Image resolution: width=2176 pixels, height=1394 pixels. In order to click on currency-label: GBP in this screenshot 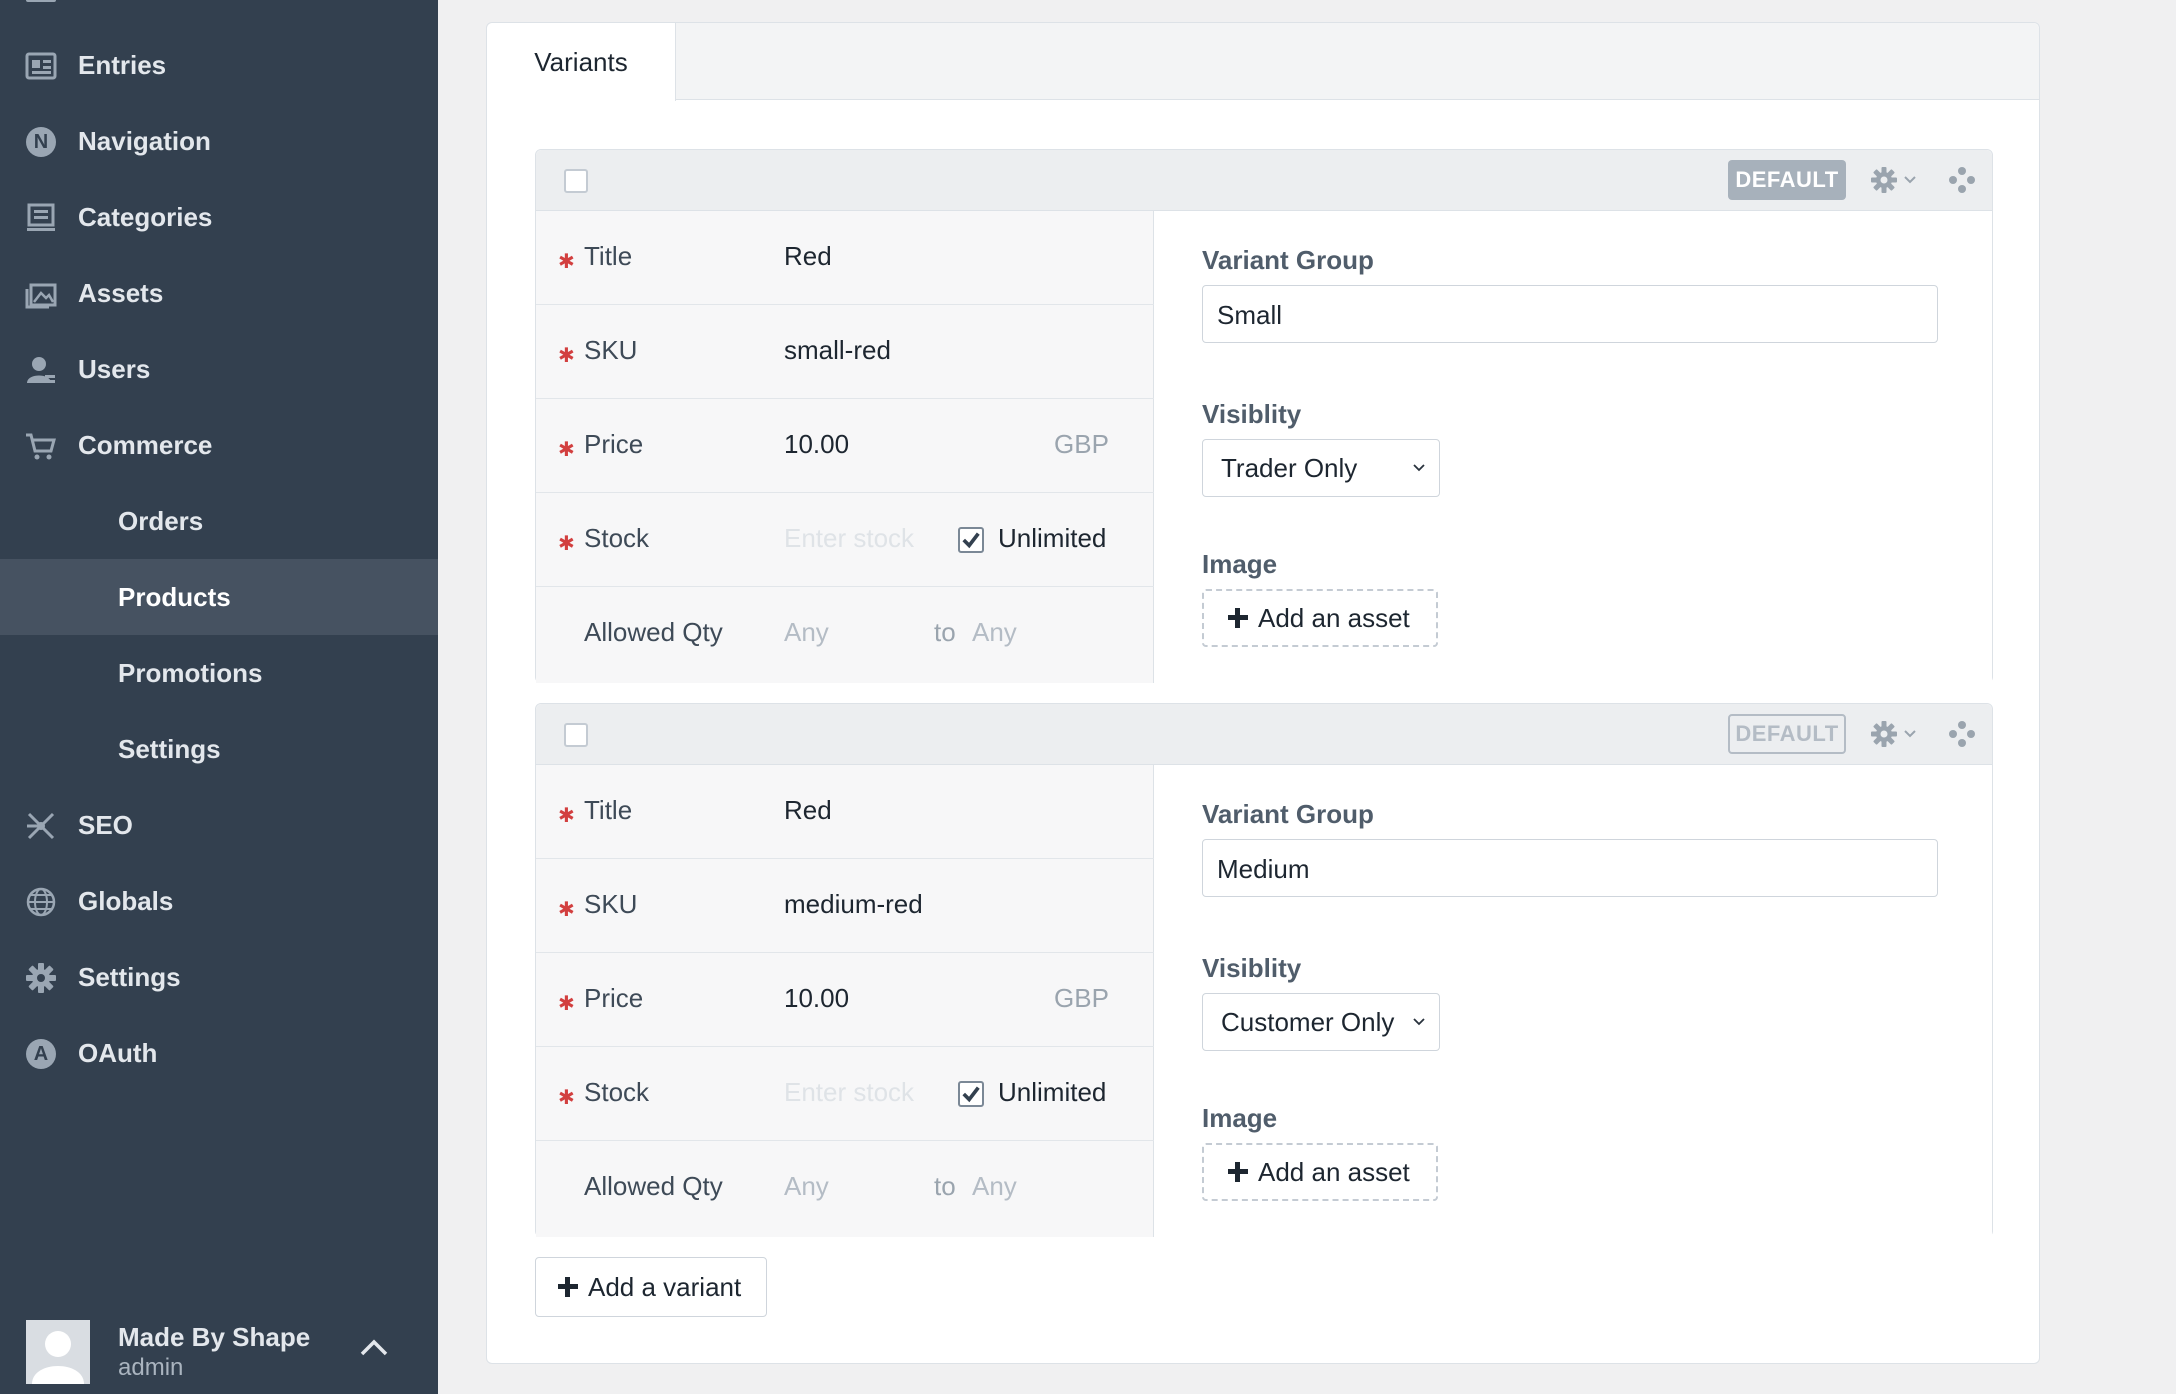, I will do `click(1081, 444)`.